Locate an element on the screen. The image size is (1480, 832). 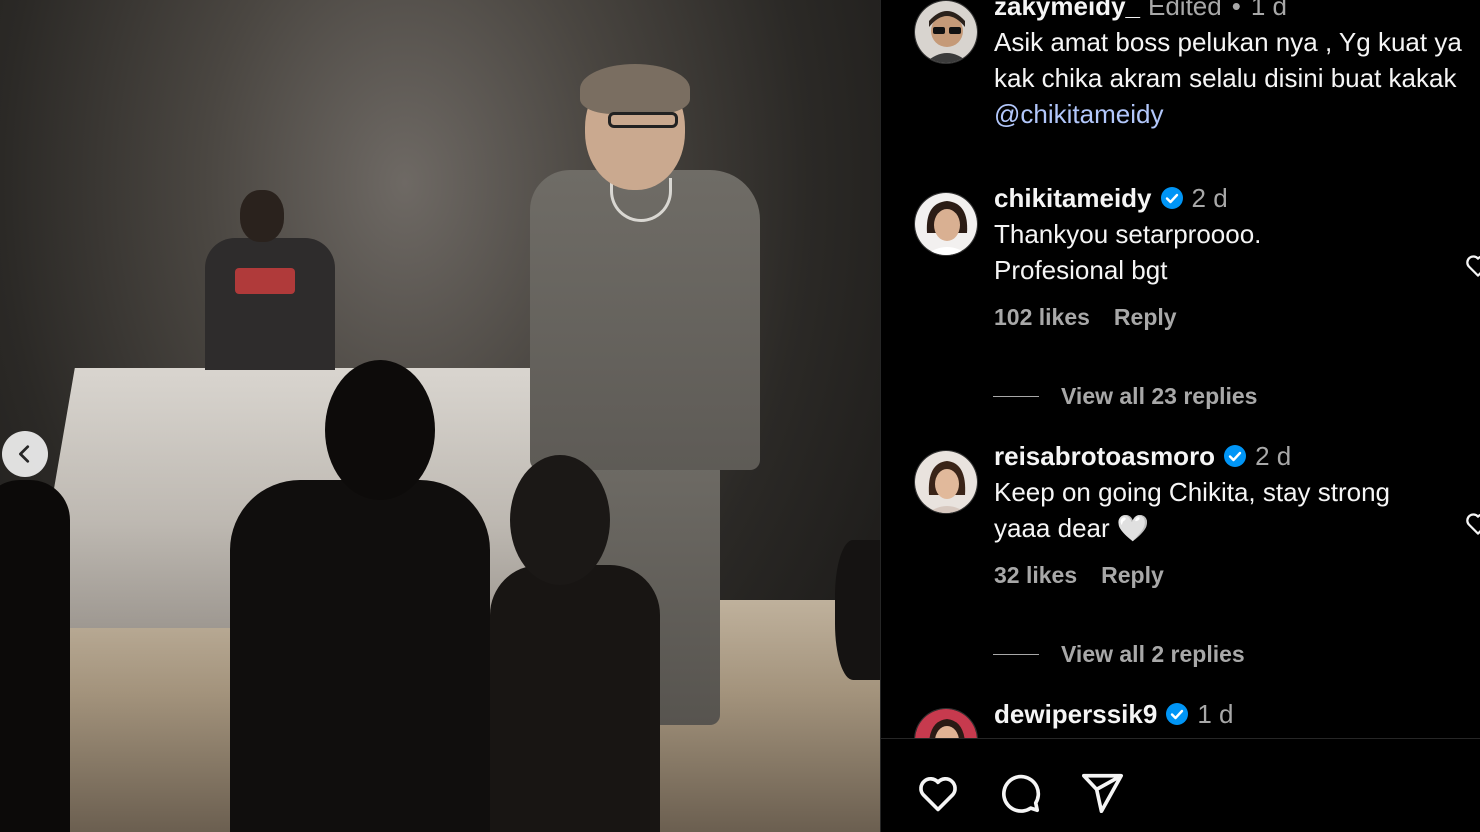
stage-light is located at coordinates (857, 610).